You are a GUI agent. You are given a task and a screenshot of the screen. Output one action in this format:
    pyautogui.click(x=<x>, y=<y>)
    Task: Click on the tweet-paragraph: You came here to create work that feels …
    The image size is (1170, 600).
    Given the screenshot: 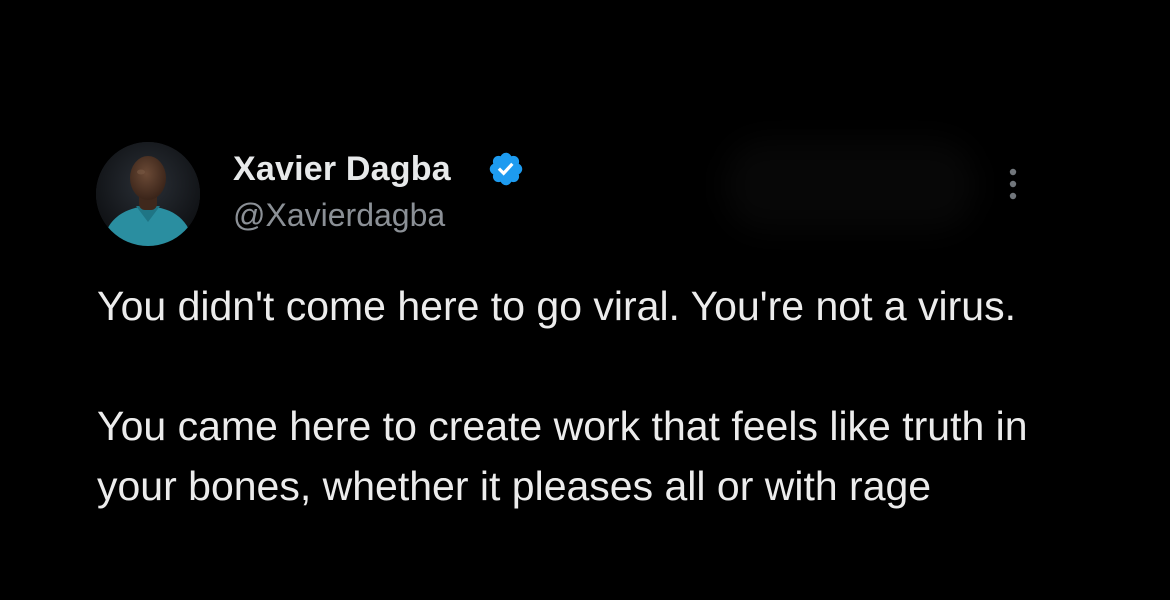 What is the action you would take?
    pyautogui.click(x=562, y=456)
    